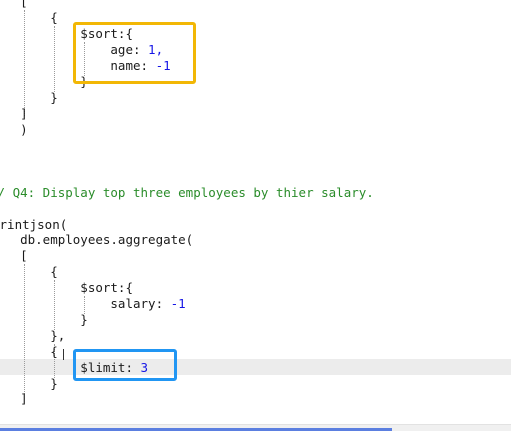 The width and height of the screenshot is (511, 431). What do you see at coordinates (97, 239) in the screenshot?
I see `code-line: db.employees.aggregate(` at bounding box center [97, 239].